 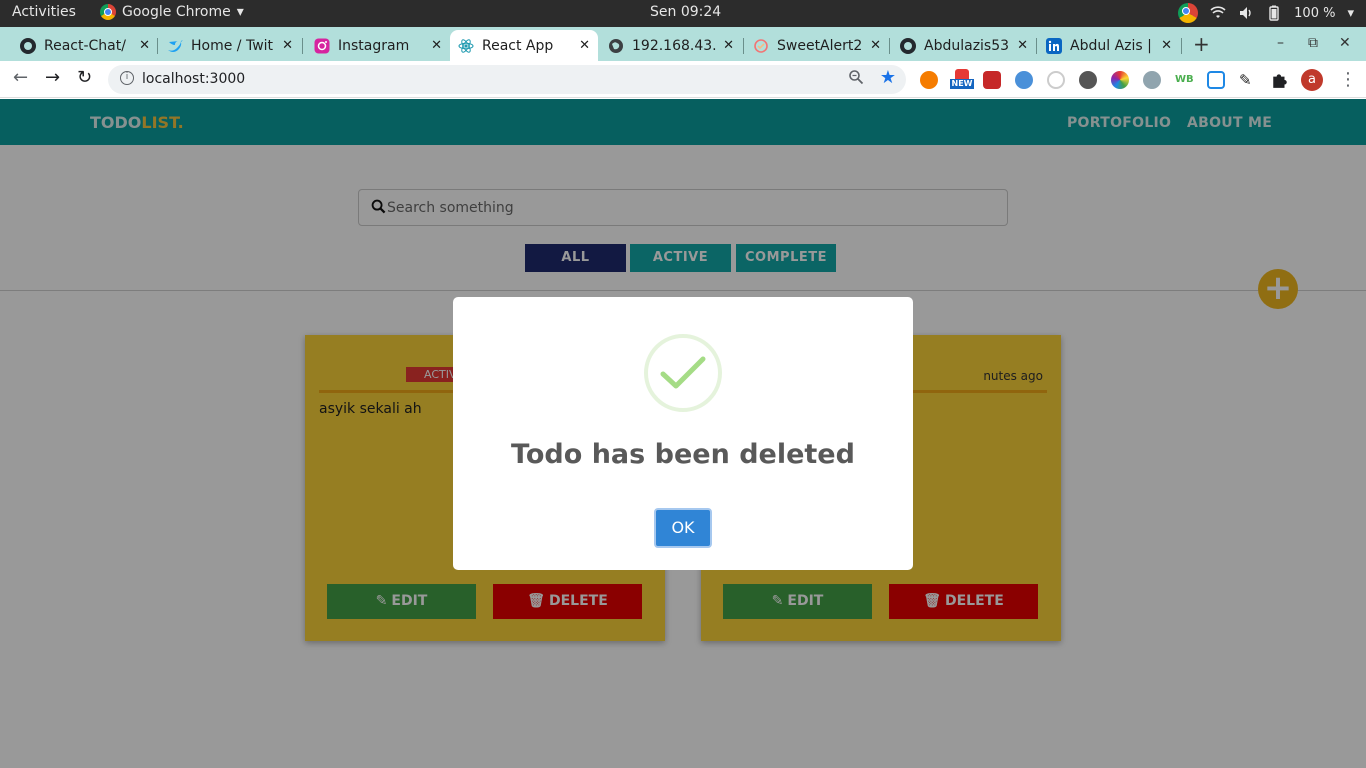 I want to click on profile-avatar: a, so click(x=1312, y=80).